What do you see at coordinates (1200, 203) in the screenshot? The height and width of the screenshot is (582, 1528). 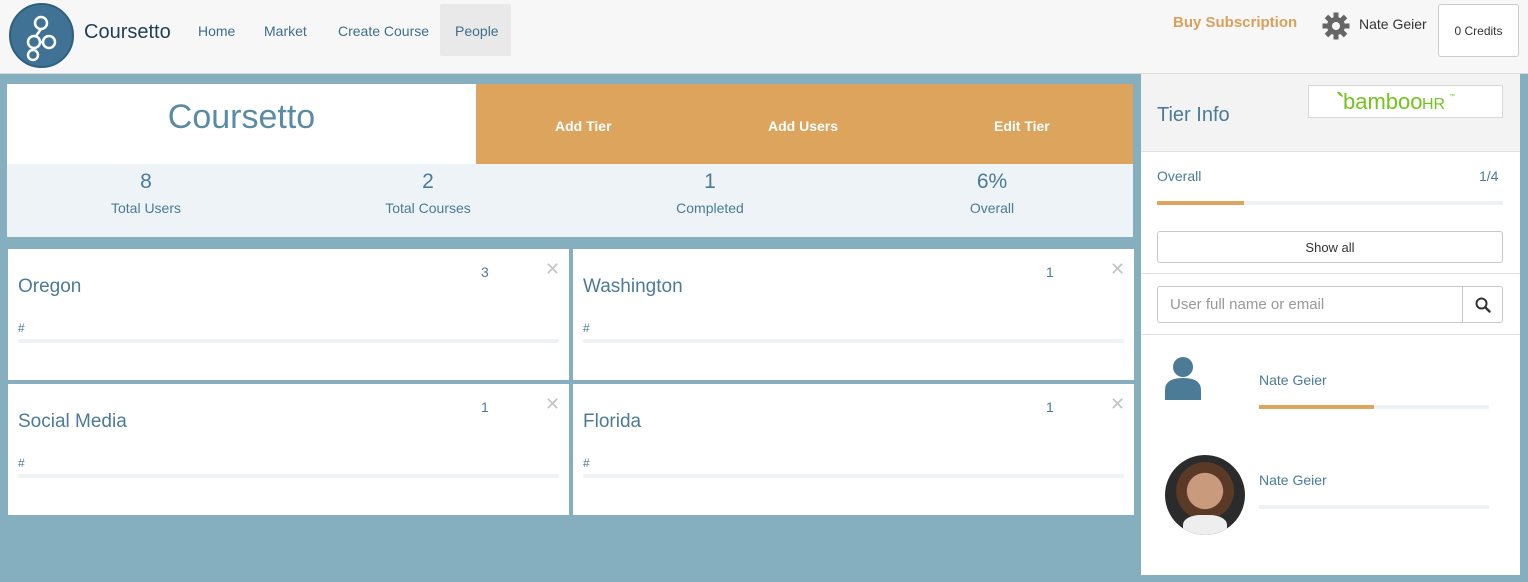 I see `overall-progress-fill` at bounding box center [1200, 203].